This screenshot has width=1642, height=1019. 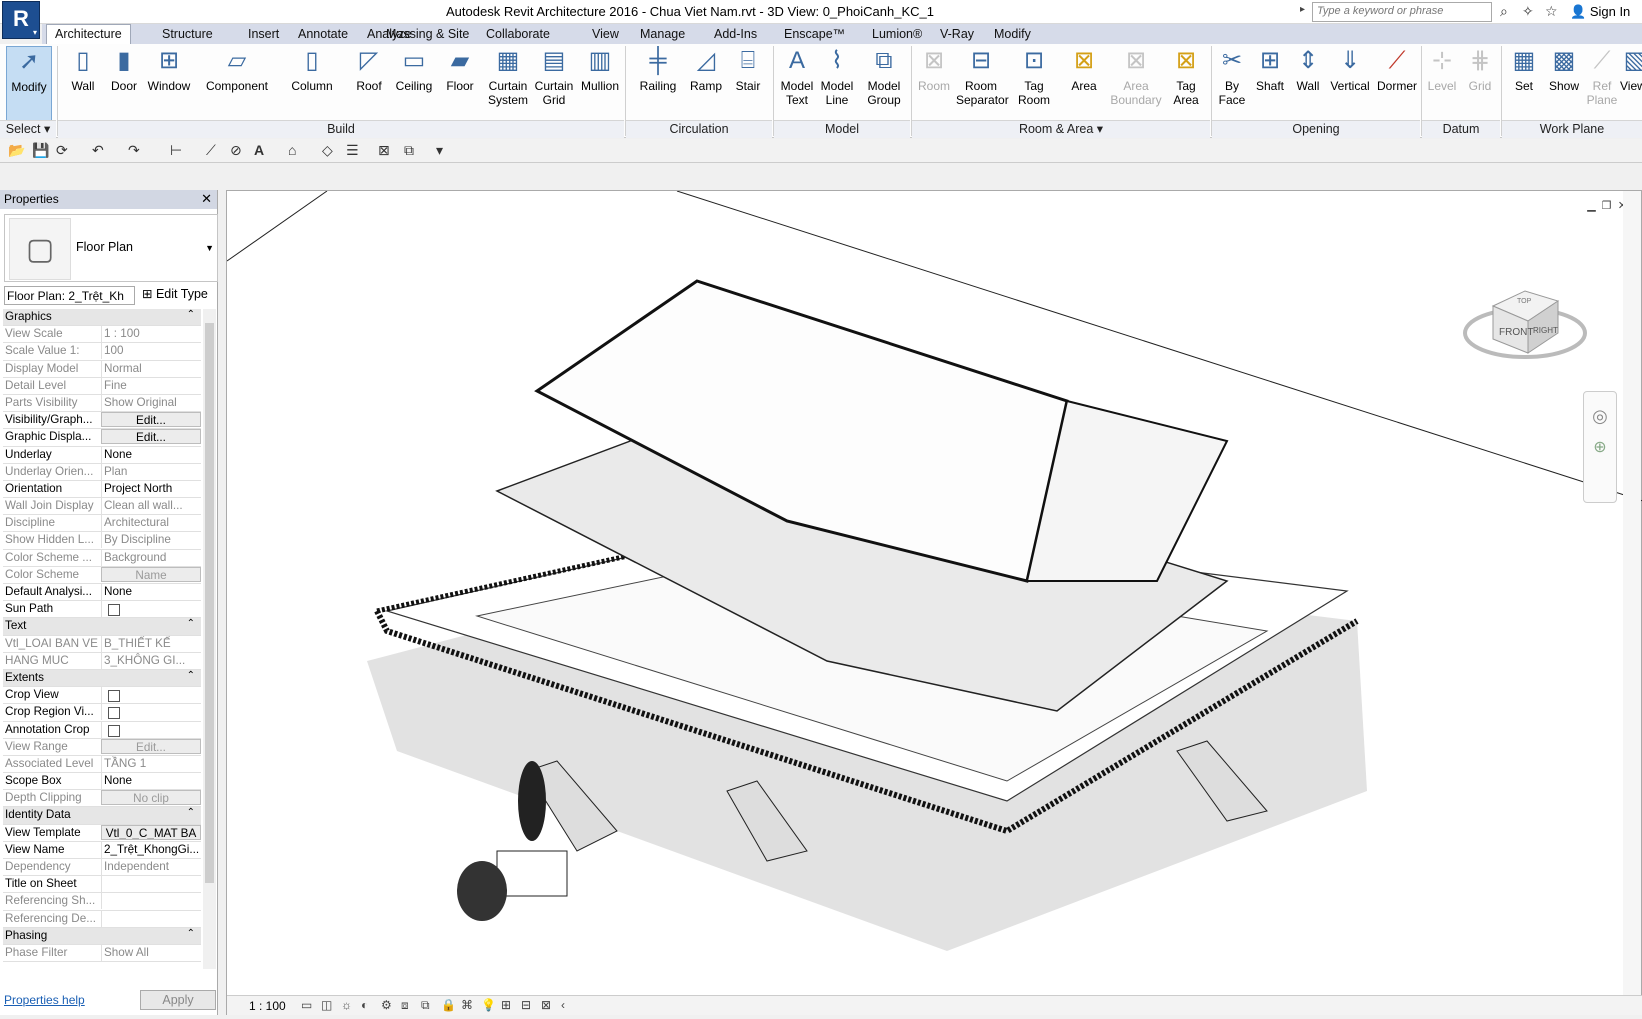 What do you see at coordinates (814, 34) in the screenshot?
I see `tab-enscape: Enscape™` at bounding box center [814, 34].